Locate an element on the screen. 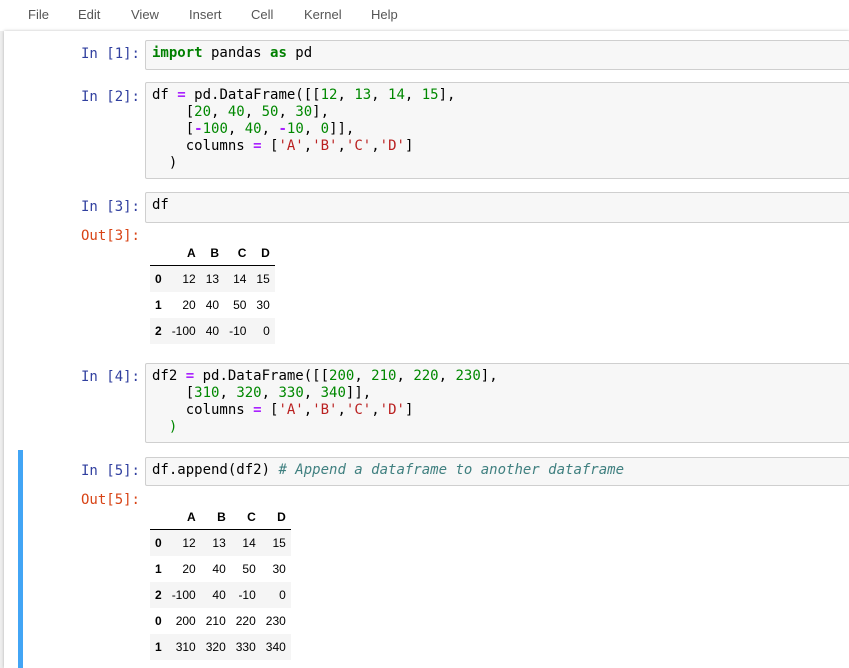 The width and height of the screenshot is (849, 668). table-cell: 230 is located at coordinates (275, 621).